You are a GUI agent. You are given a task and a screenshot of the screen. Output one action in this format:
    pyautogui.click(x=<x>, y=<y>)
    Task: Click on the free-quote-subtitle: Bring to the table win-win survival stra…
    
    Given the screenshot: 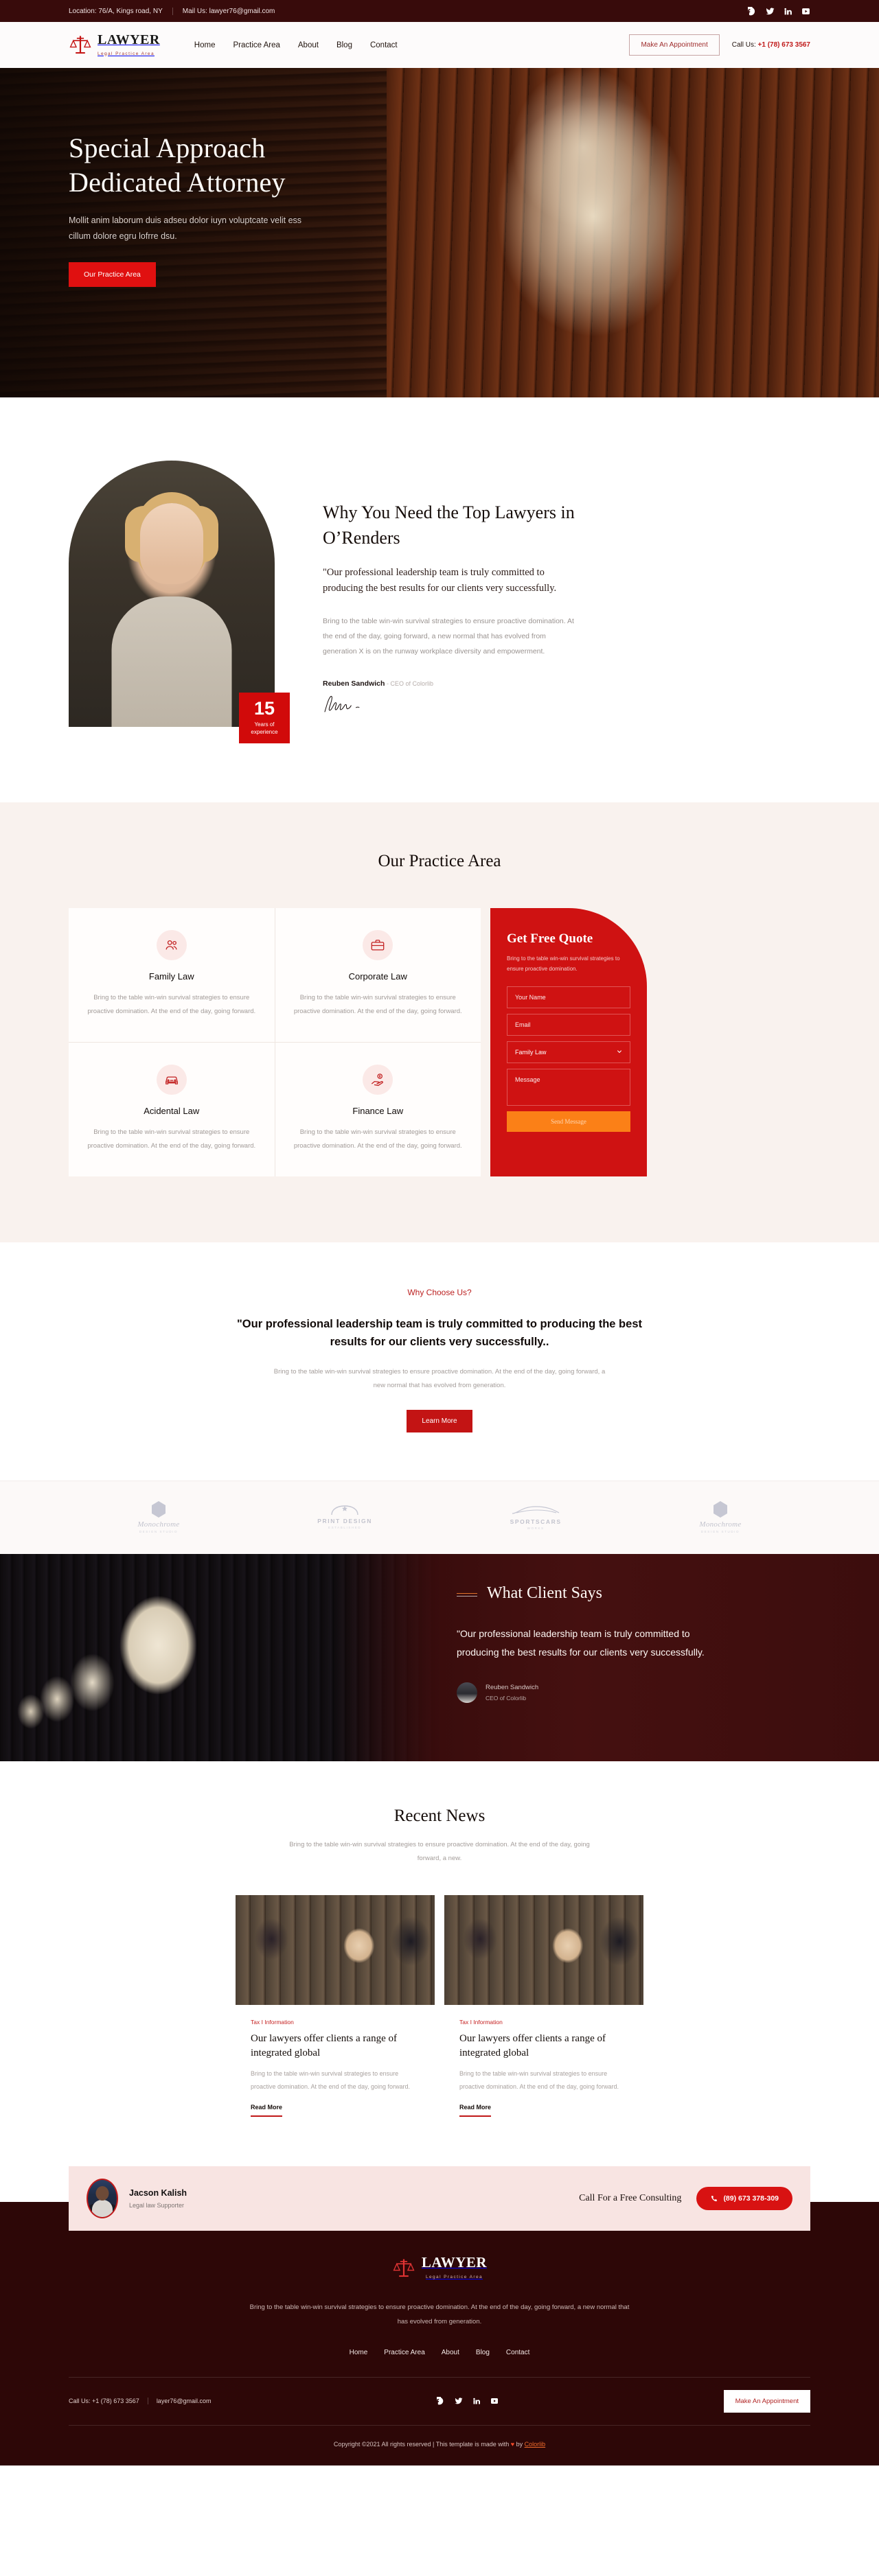 What is the action you would take?
    pyautogui.click(x=564, y=964)
    